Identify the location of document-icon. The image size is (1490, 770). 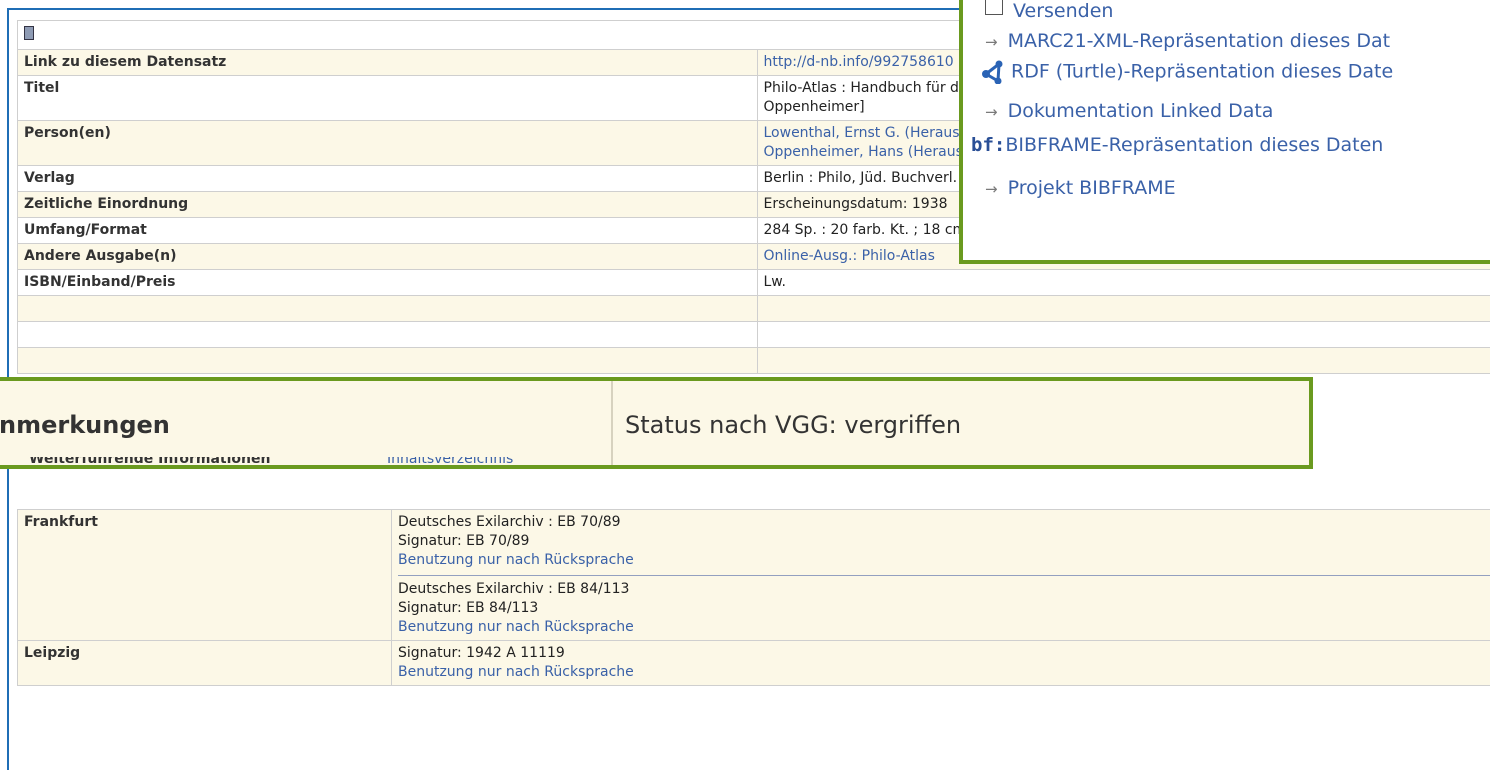
(994, 7).